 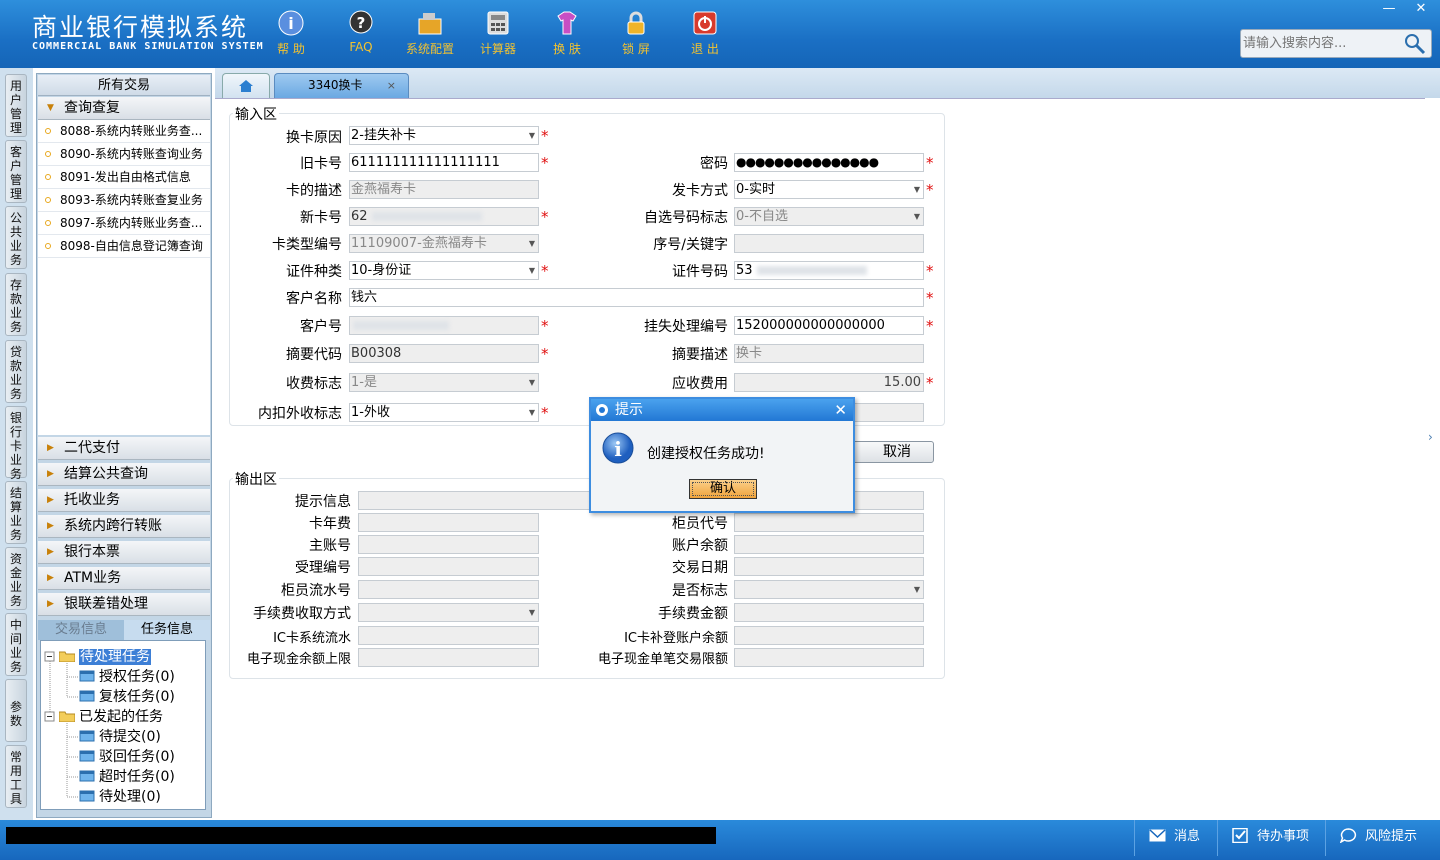 What do you see at coordinates (16, 578) in the screenshot?
I see `side-tab-fund: 资金业务` at bounding box center [16, 578].